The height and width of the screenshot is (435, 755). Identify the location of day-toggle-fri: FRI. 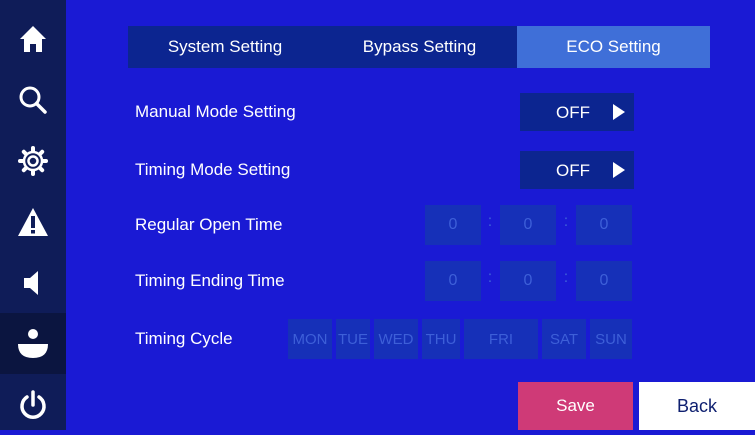
(501, 339).